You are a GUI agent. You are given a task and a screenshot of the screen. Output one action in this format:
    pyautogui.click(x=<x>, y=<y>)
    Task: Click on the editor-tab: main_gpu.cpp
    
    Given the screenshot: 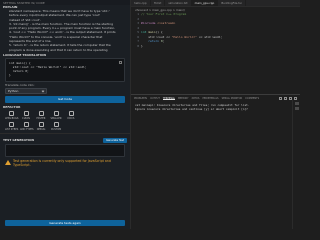 What is the action you would take?
    pyautogui.click(x=205, y=3)
    